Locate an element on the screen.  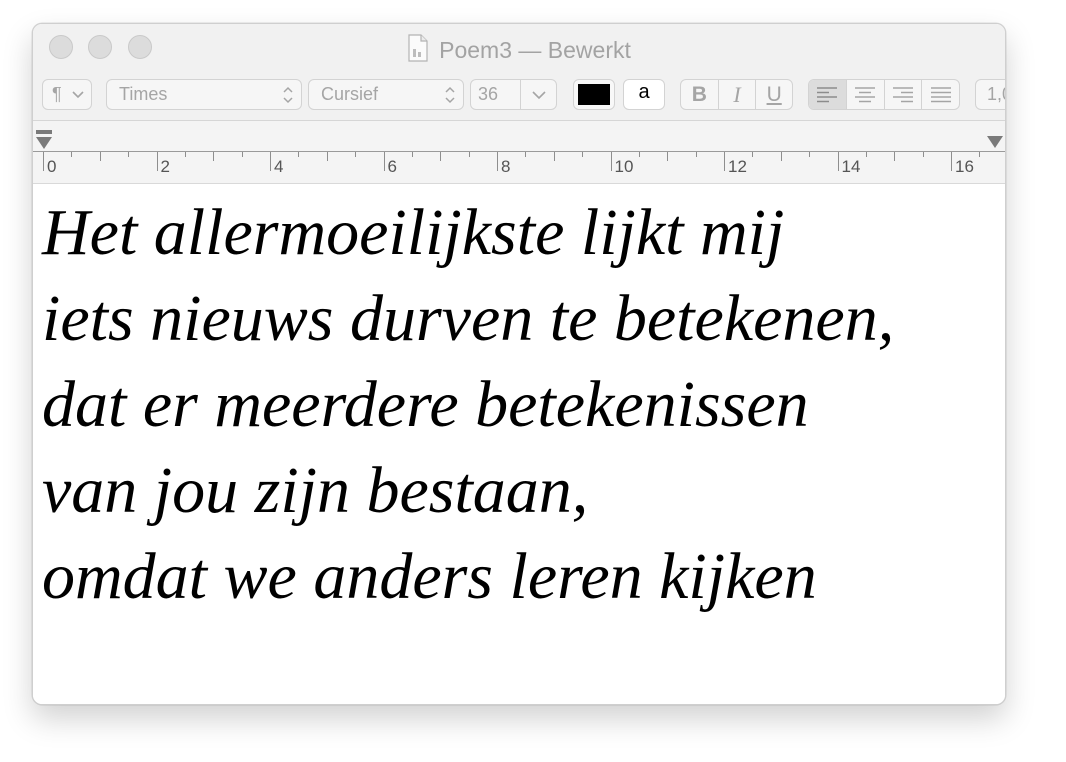
align-center-button is located at coordinates (866, 94).